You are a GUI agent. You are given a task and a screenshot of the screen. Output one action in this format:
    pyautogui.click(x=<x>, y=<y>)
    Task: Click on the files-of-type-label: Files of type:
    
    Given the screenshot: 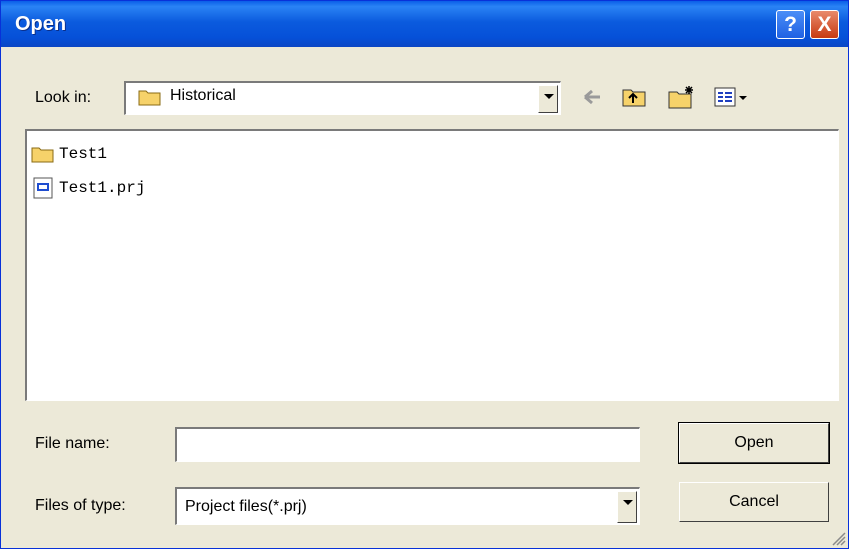 What is the action you would take?
    pyautogui.click(x=80, y=505)
    